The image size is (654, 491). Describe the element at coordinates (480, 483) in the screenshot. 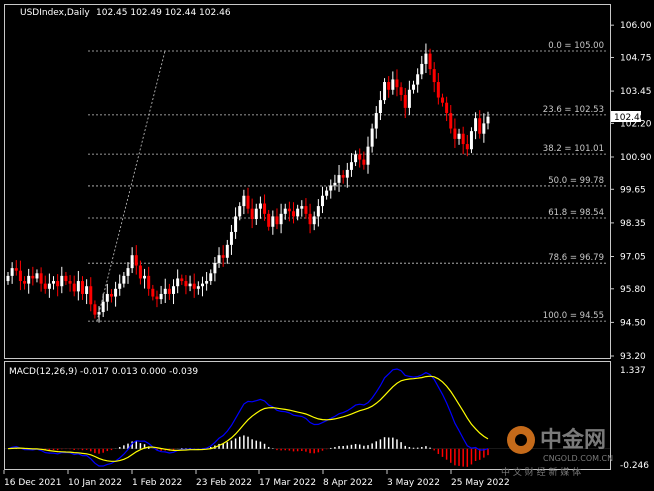

I see `date-tick-label: 25 May 2022` at that location.